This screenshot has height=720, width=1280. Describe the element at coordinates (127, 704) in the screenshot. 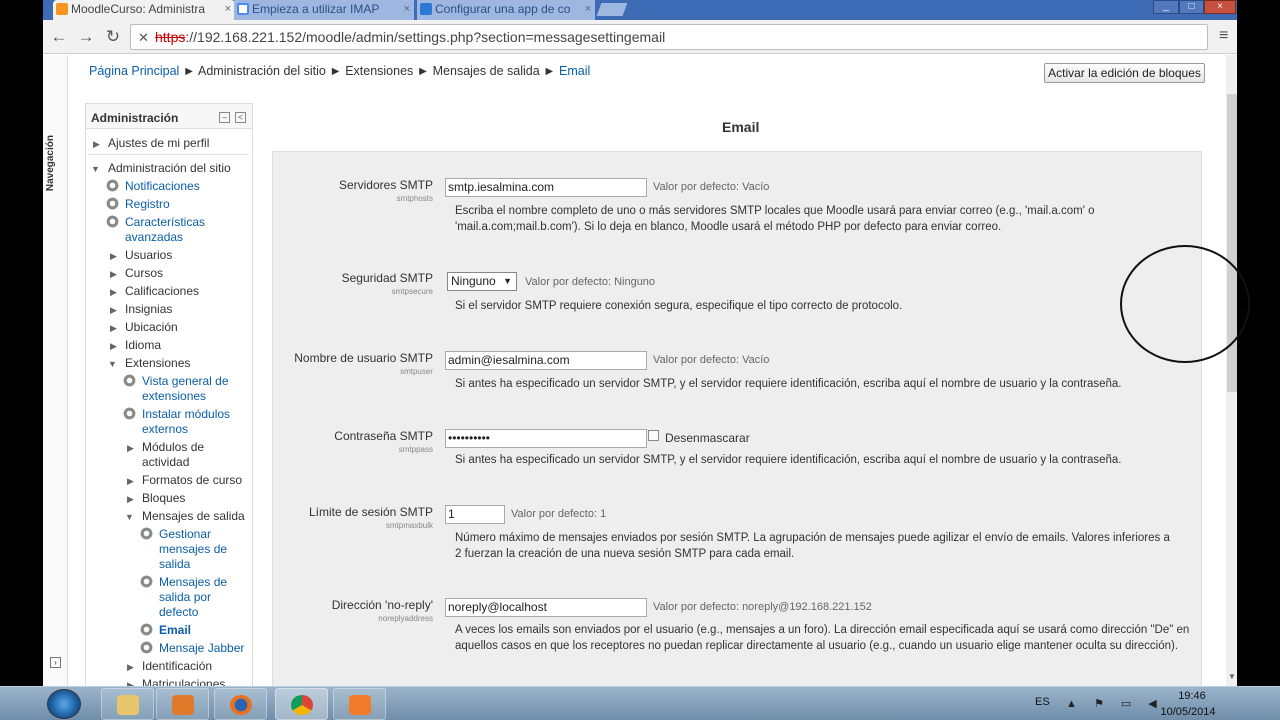

I see `taskbar-explorer` at that location.